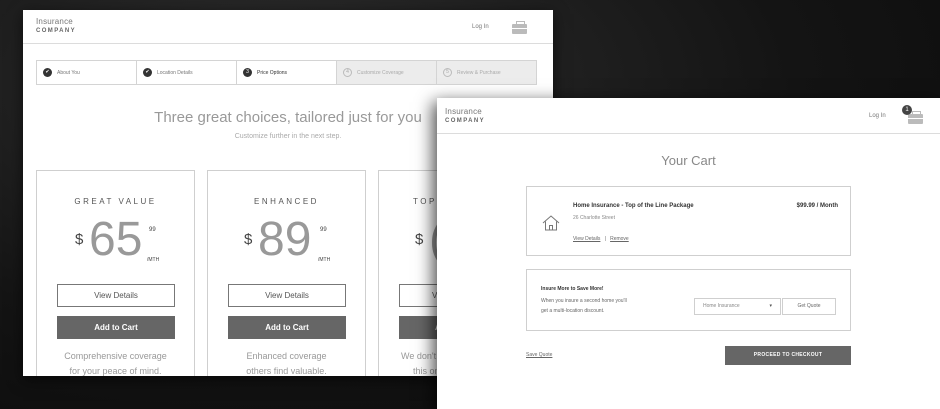 The width and height of the screenshot is (940, 409). Describe the element at coordinates (272, 72) in the screenshot. I see `step-label: Price Options` at that location.